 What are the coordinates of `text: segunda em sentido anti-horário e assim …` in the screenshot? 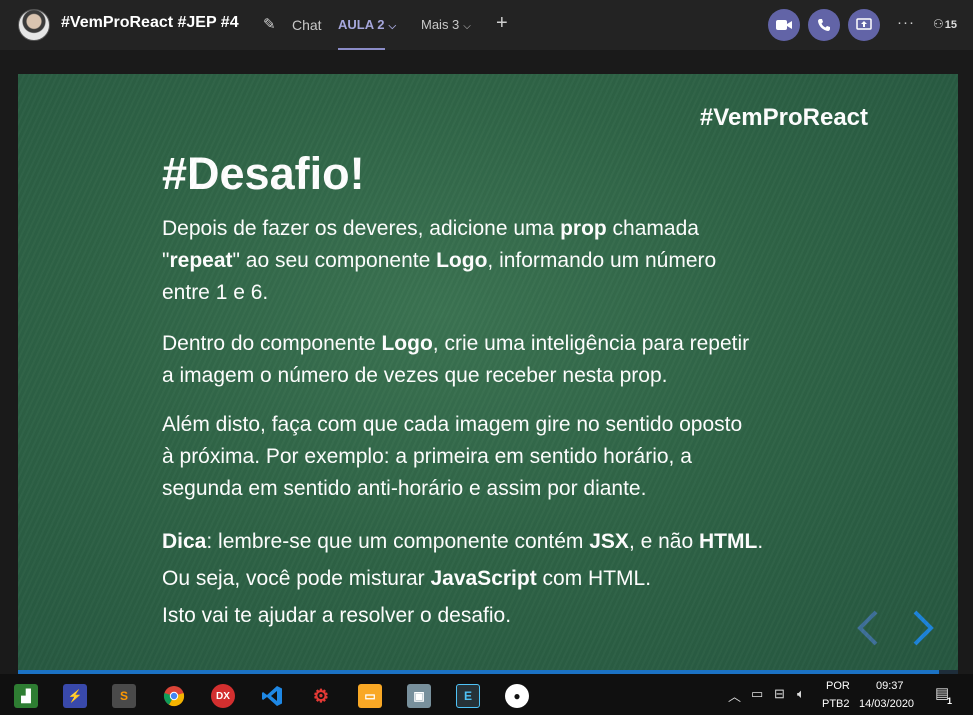 It's located at (404, 488).